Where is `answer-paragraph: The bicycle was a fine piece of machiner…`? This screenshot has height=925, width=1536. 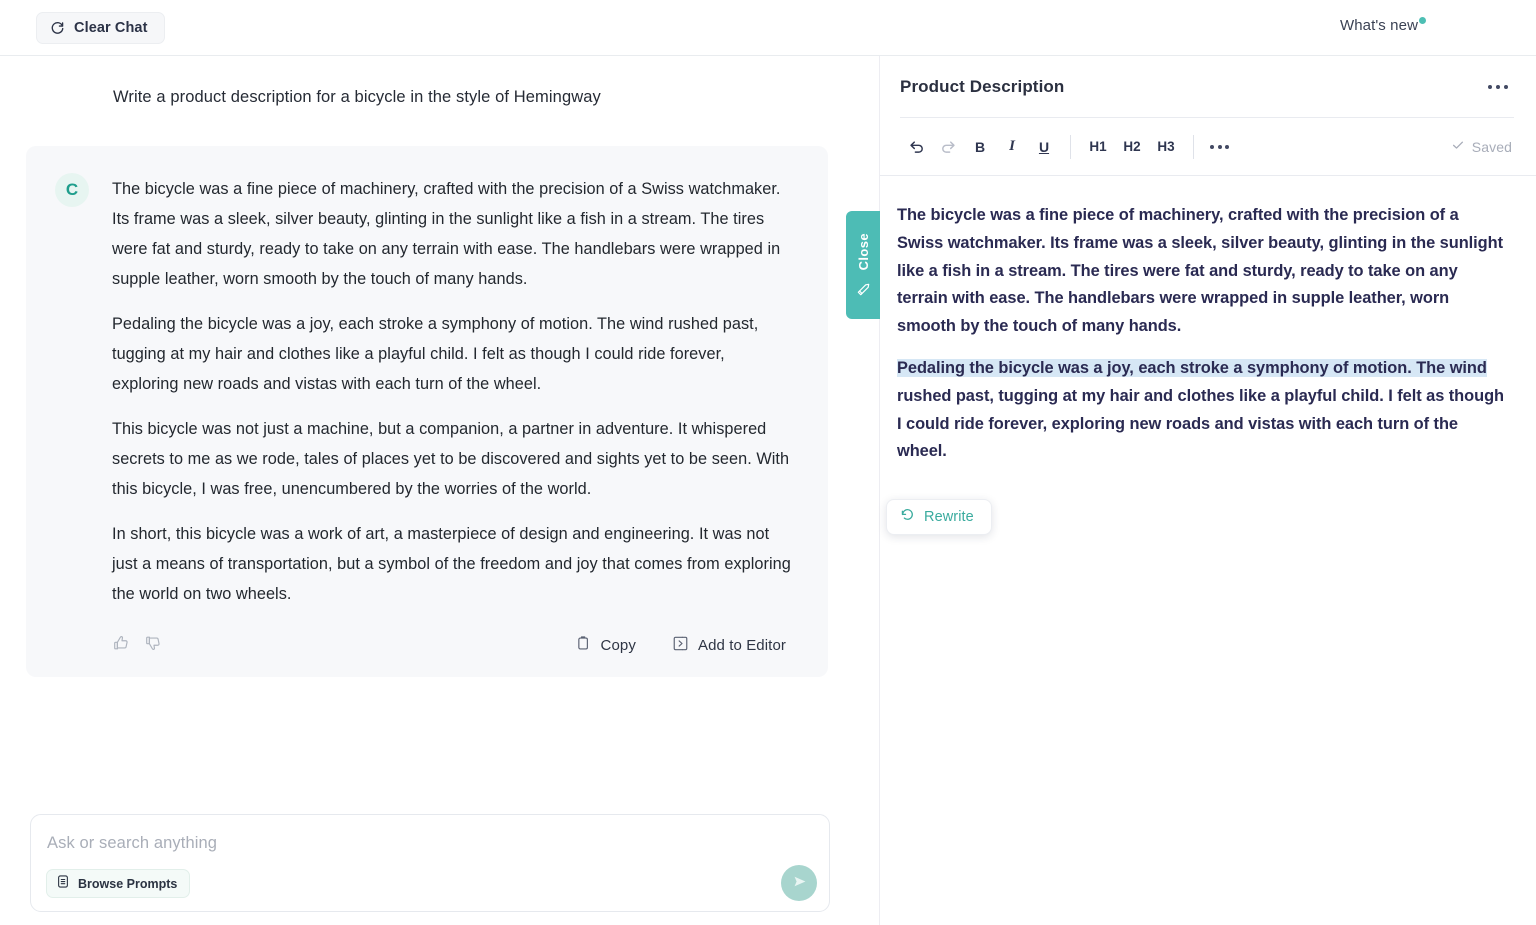
answer-paragraph: The bicycle was a fine piece of machiner… is located at coordinates (446, 234).